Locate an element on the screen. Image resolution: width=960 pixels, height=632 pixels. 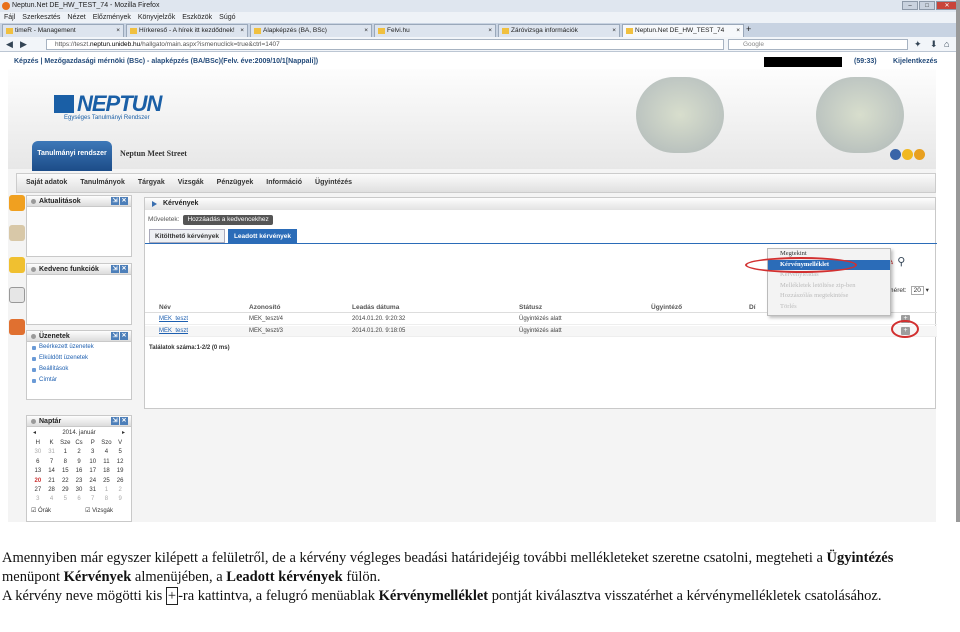
menu-exams: Vizsgák is located at coordinates (191, 183).